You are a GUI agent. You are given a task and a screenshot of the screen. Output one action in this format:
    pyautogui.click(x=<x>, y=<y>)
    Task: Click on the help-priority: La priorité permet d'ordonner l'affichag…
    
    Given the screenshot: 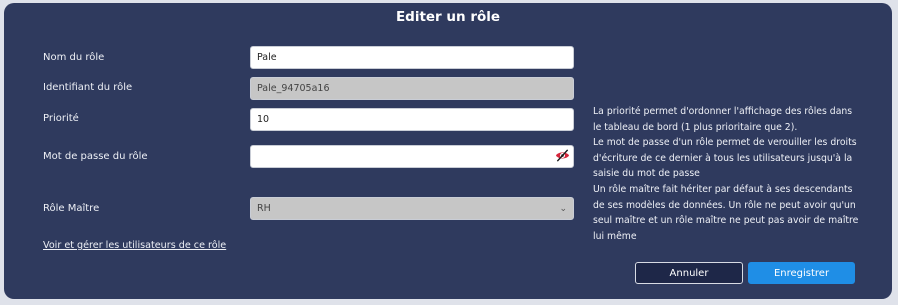 What is the action you would take?
    pyautogui.click(x=723, y=119)
    